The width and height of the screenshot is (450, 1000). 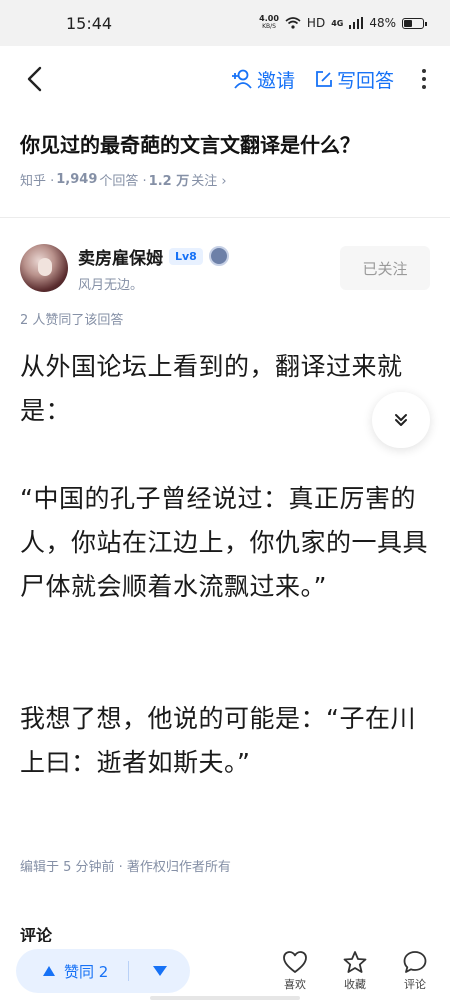 I want to click on invite-button: 邀请, so click(x=263, y=79).